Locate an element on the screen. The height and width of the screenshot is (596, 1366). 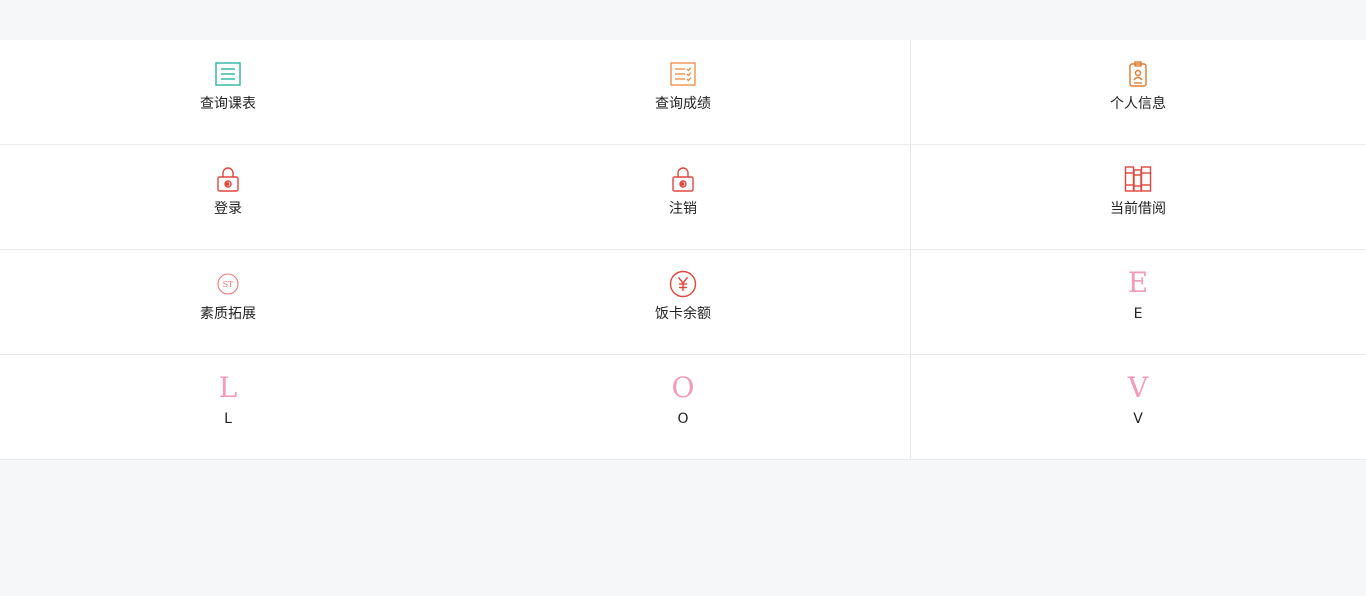
checklist-icon is located at coordinates (683, 74).